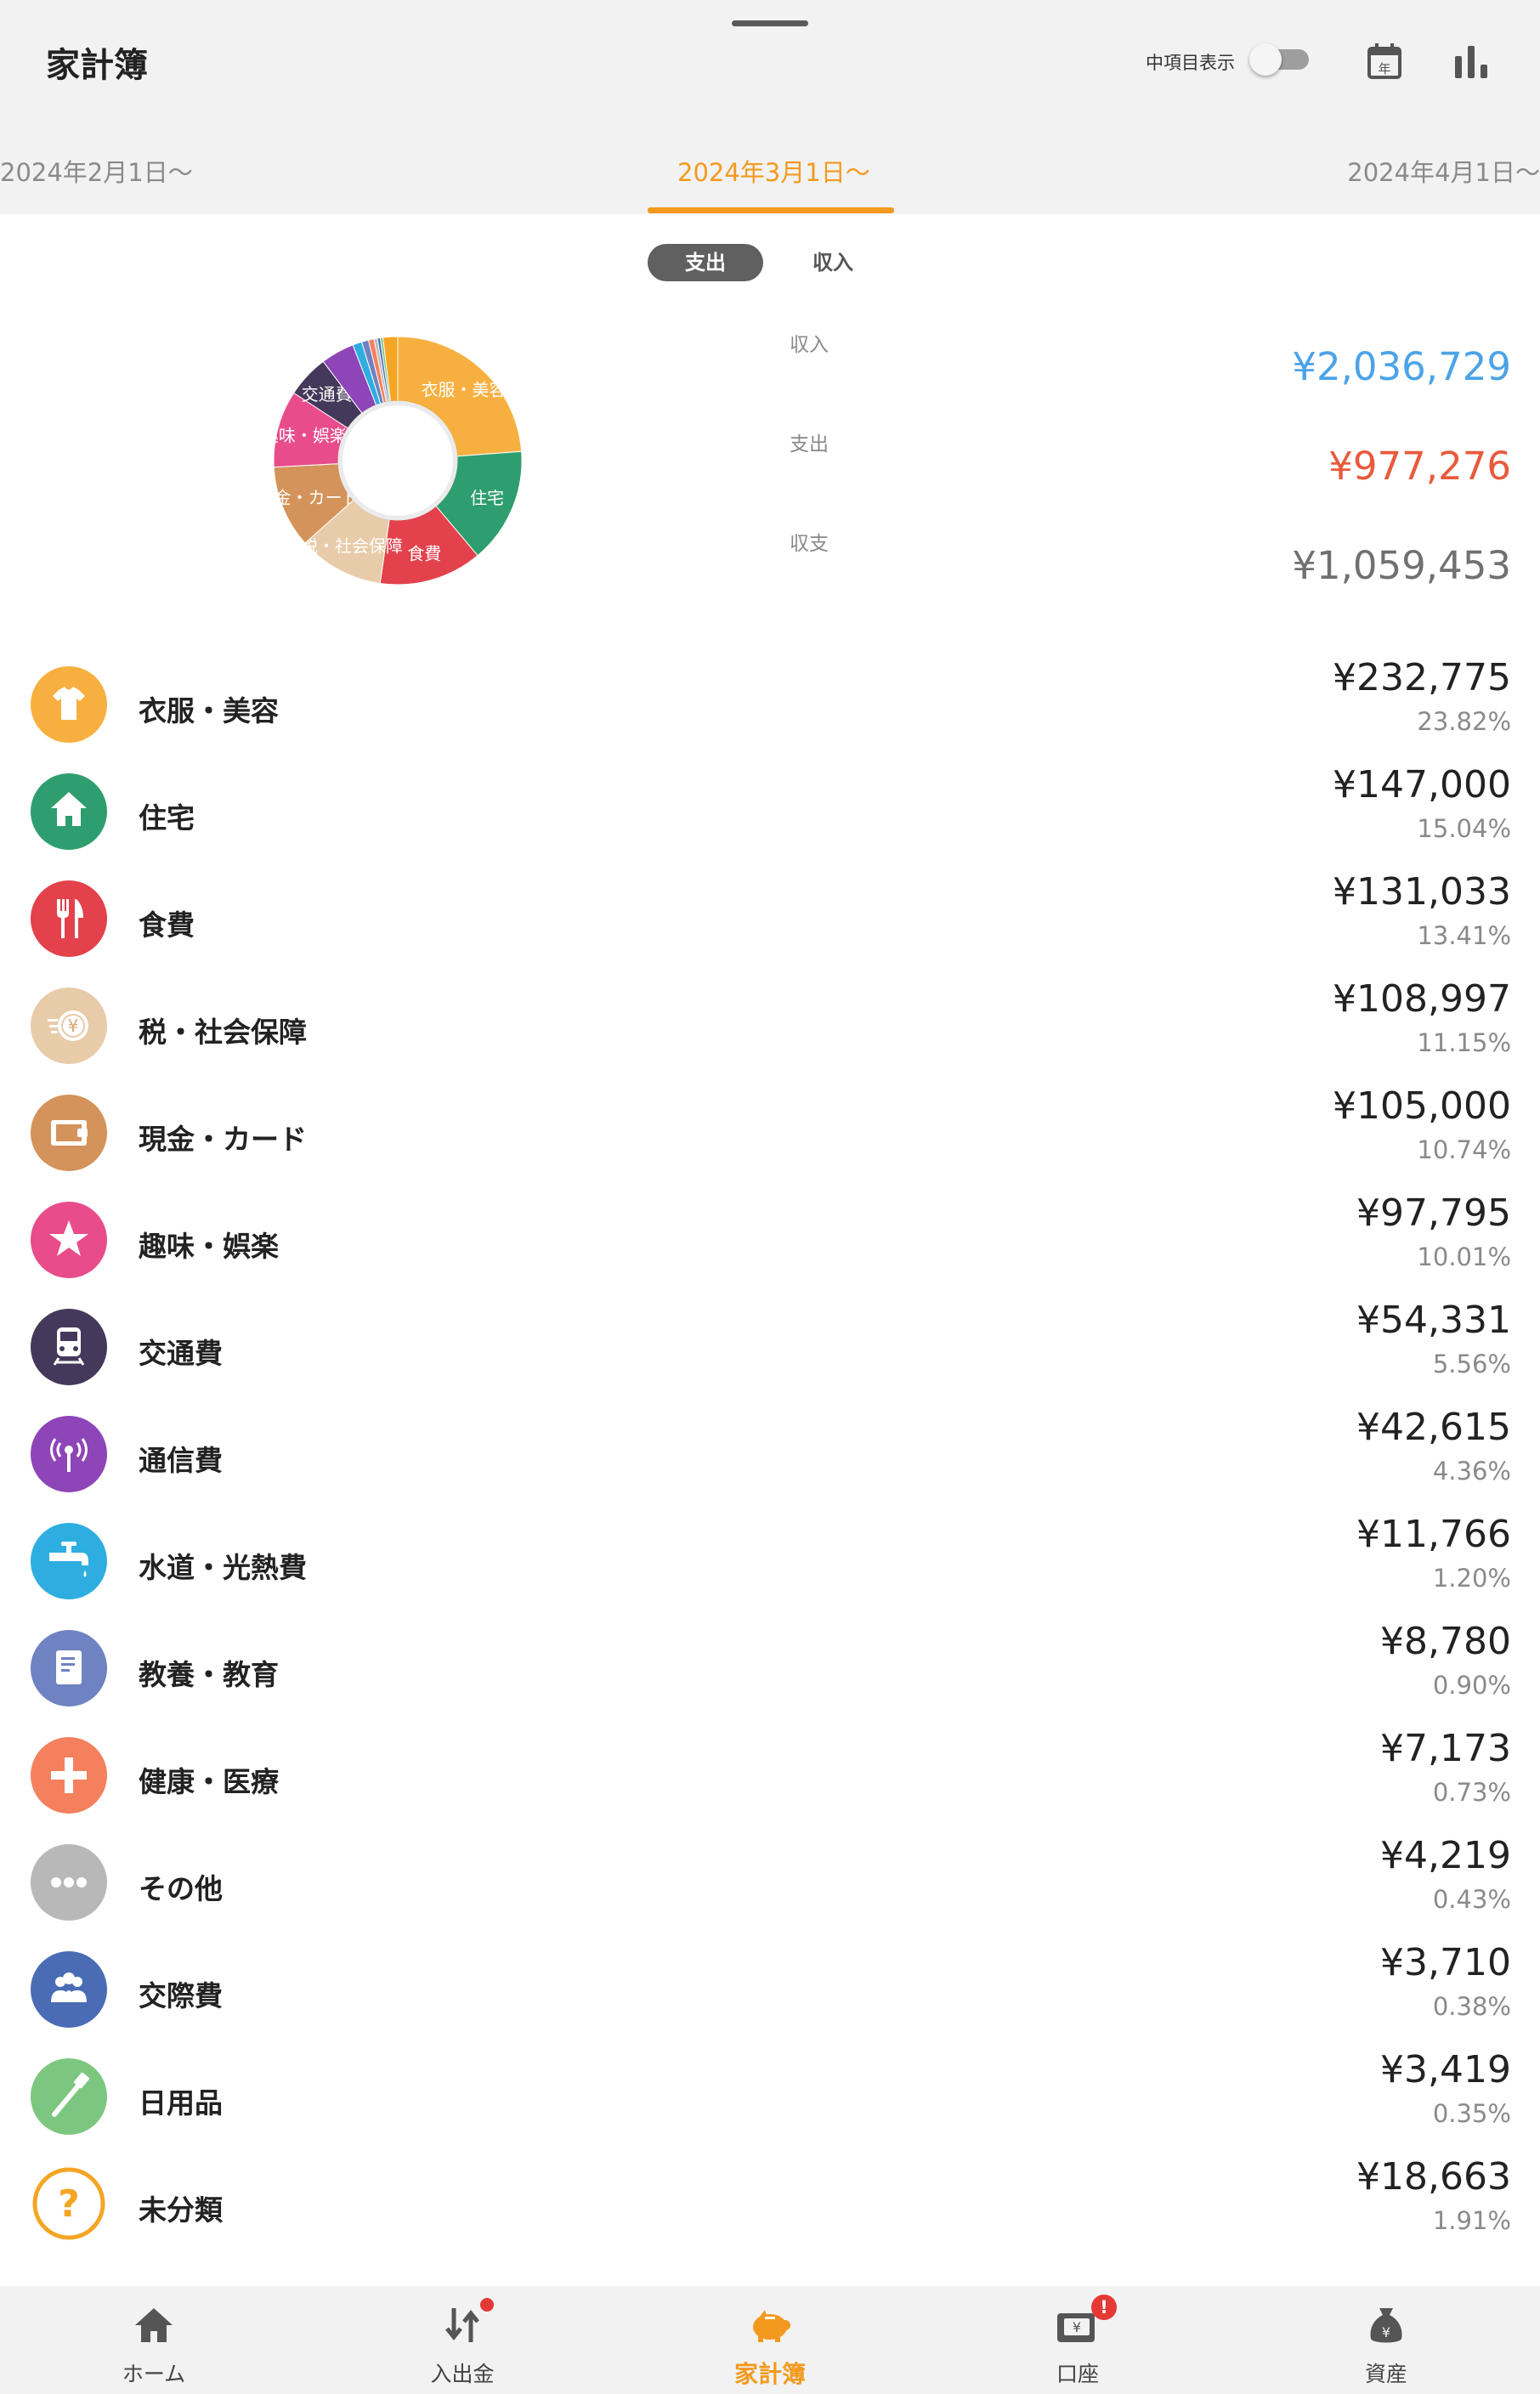  What do you see at coordinates (181, 1461) in the screenshot?
I see `category-name: 通信費` at bounding box center [181, 1461].